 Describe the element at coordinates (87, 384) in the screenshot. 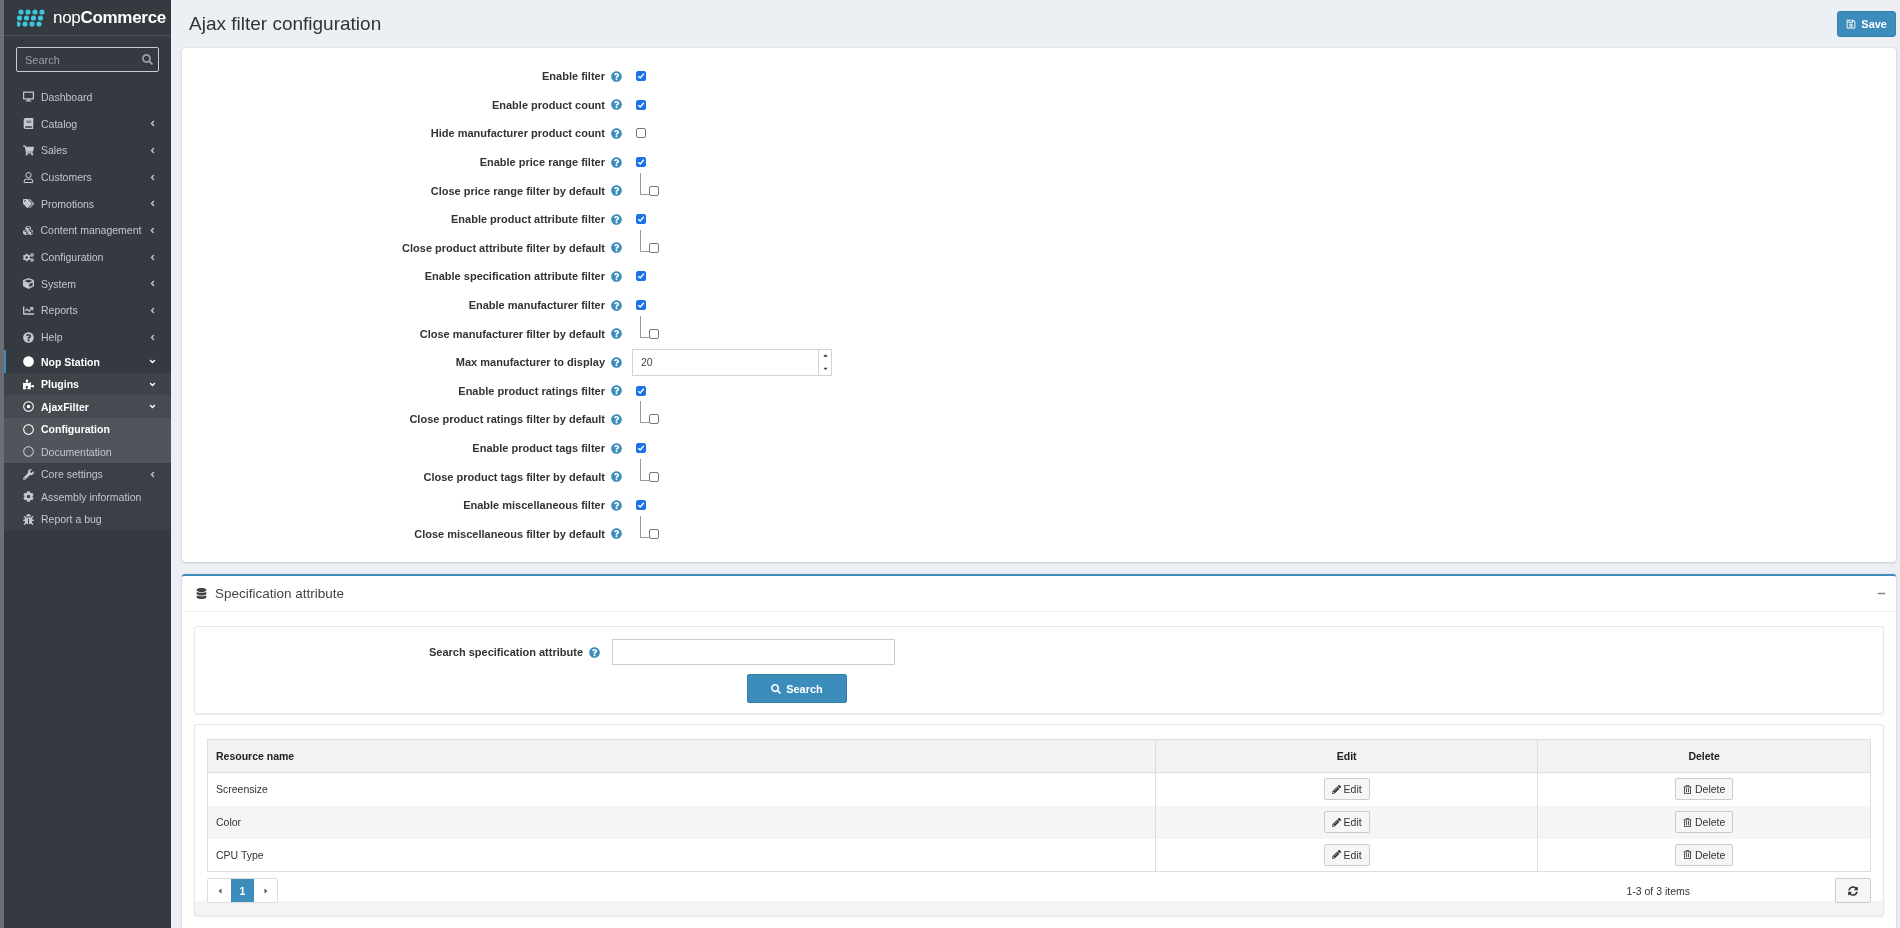

I see `nav-item: Plugins` at that location.